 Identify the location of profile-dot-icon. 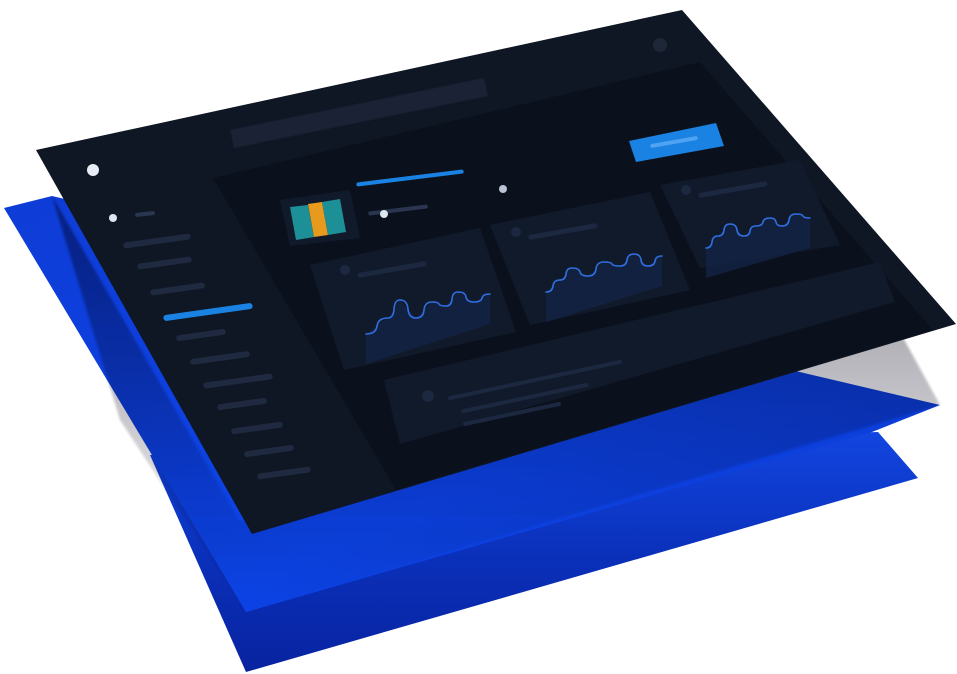
(503, 189).